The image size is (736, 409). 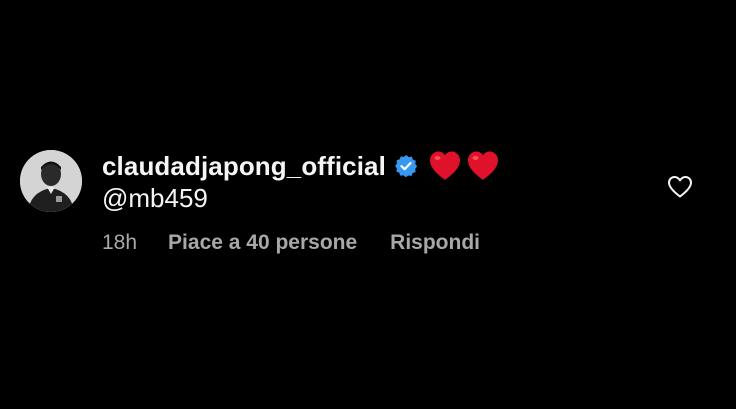 I want to click on likes-count-link: Piace a 40 persone, so click(x=262, y=243).